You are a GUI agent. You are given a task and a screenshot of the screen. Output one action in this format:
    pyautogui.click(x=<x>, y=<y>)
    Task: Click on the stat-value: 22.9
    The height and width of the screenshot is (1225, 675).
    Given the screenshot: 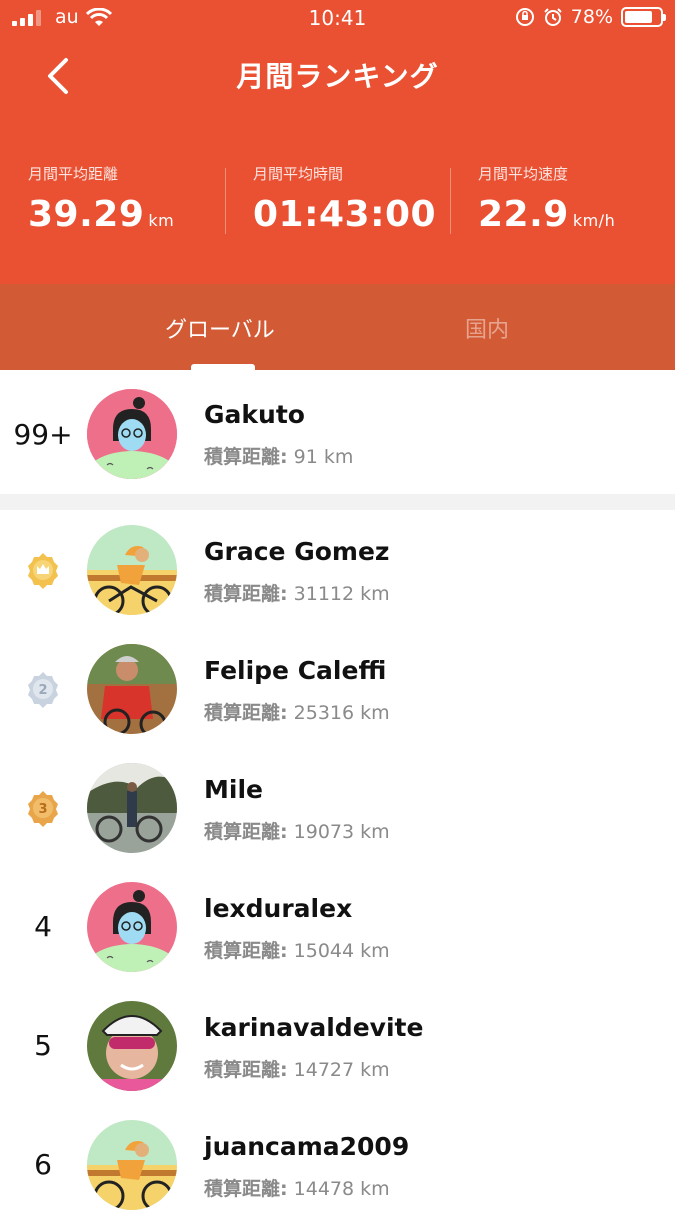 What is the action you would take?
    pyautogui.click(x=523, y=214)
    